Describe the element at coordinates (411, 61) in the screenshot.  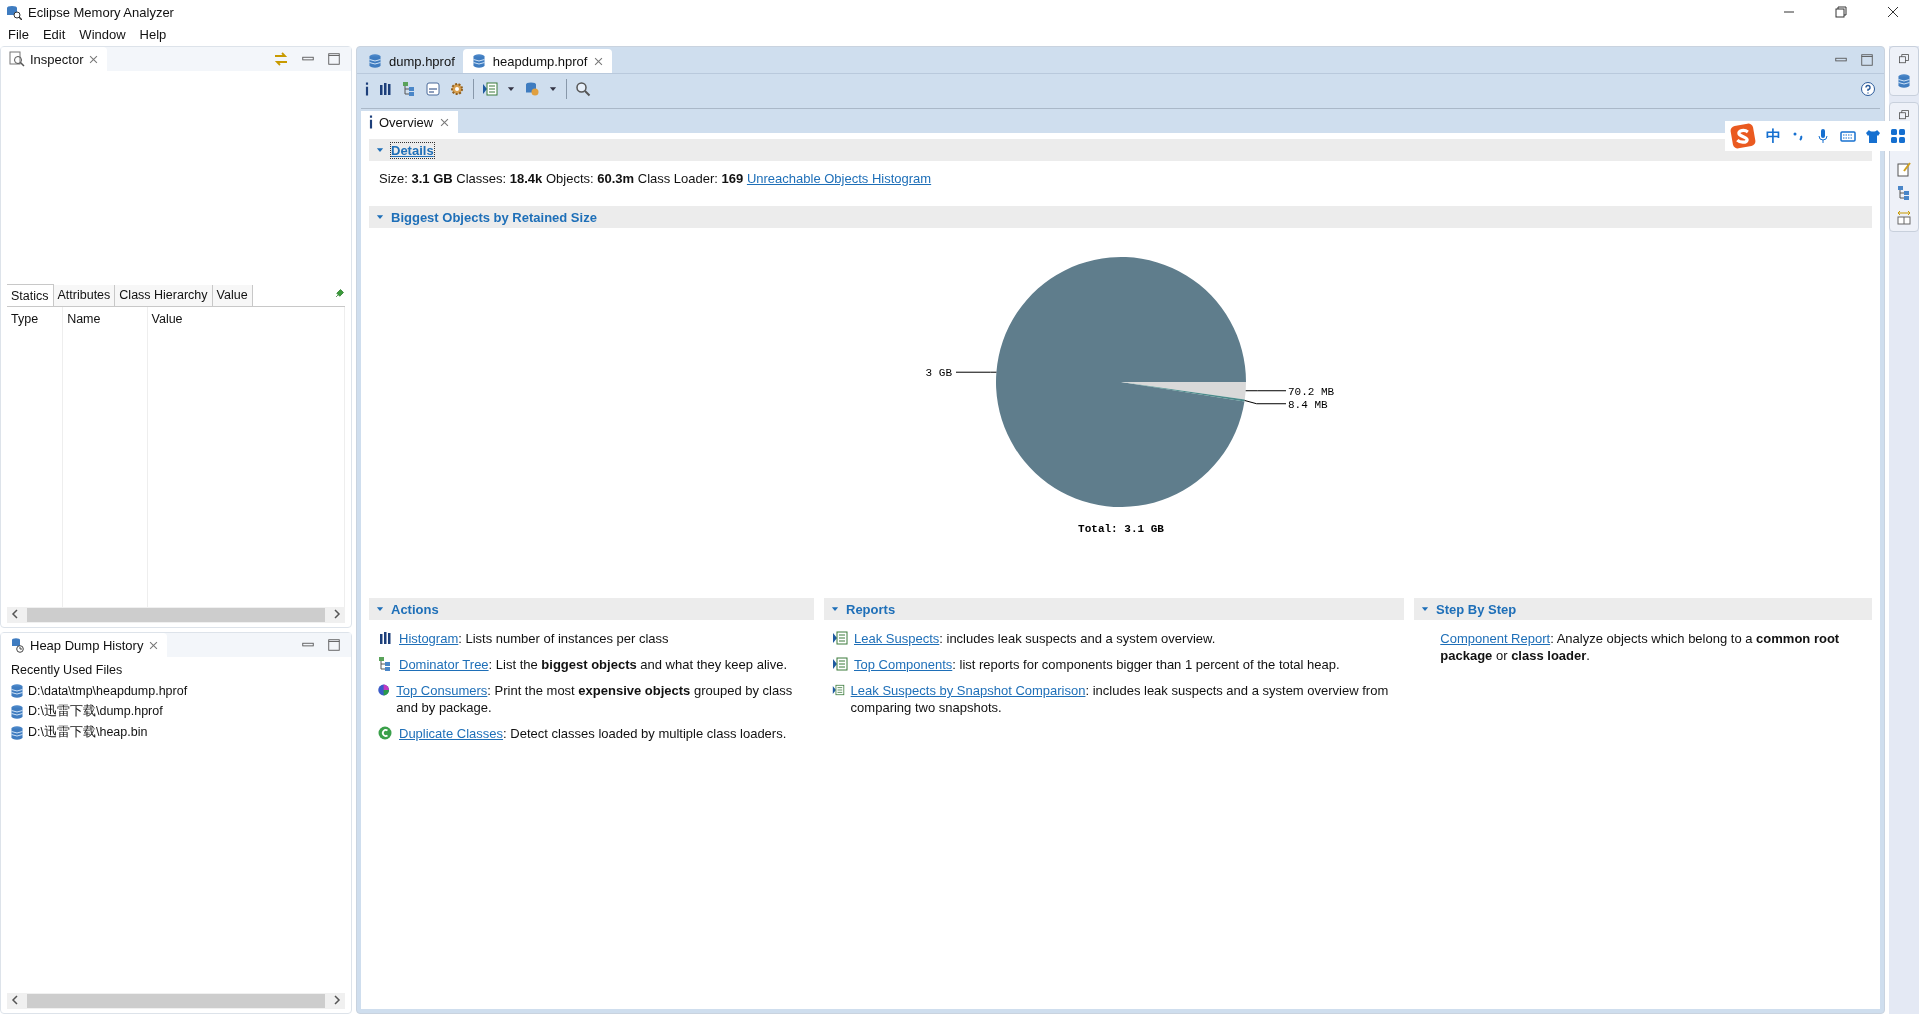
I see `editor-tab: dump.hprof` at that location.